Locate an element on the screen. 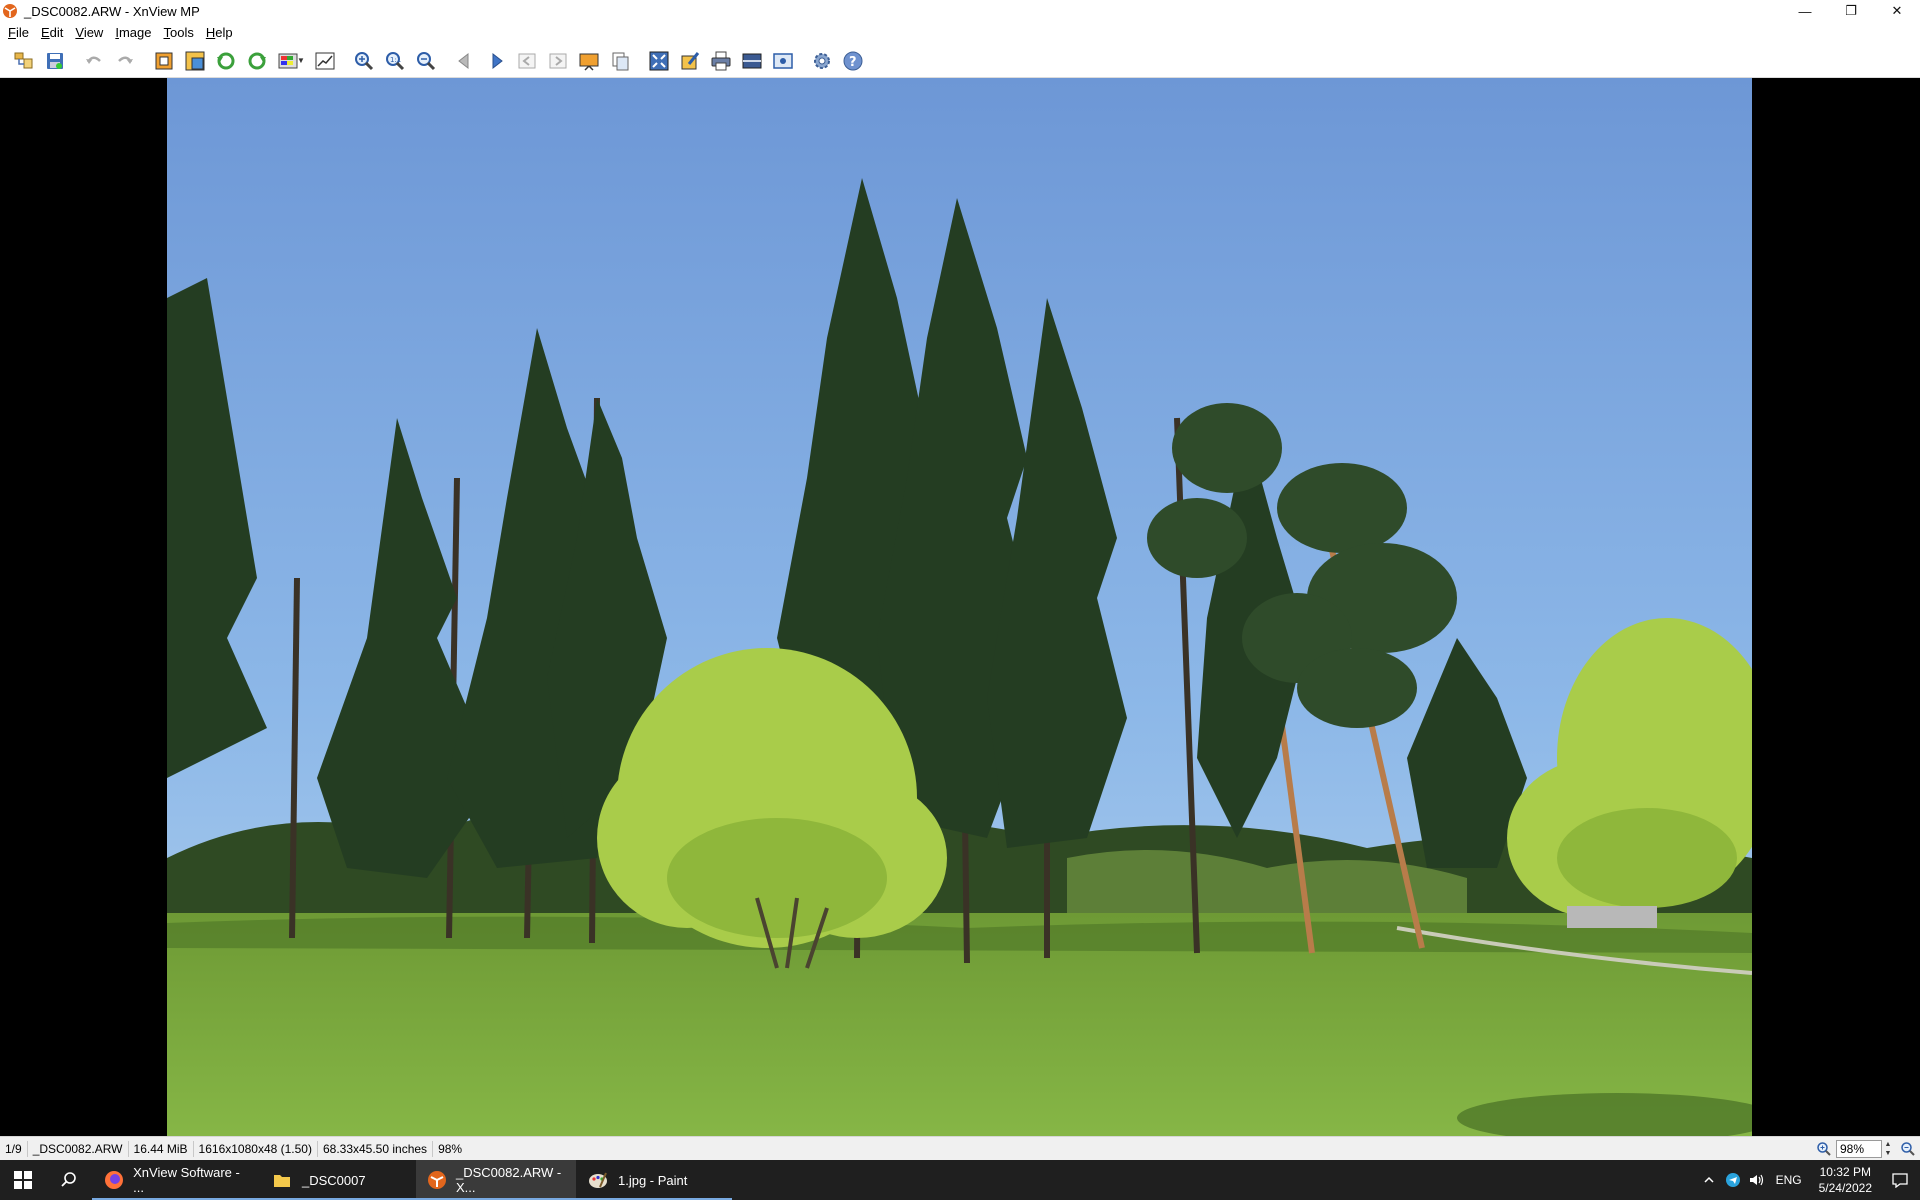 The height and width of the screenshot is (1200, 1920). taskbar-search-button is located at coordinates (69, 1180).